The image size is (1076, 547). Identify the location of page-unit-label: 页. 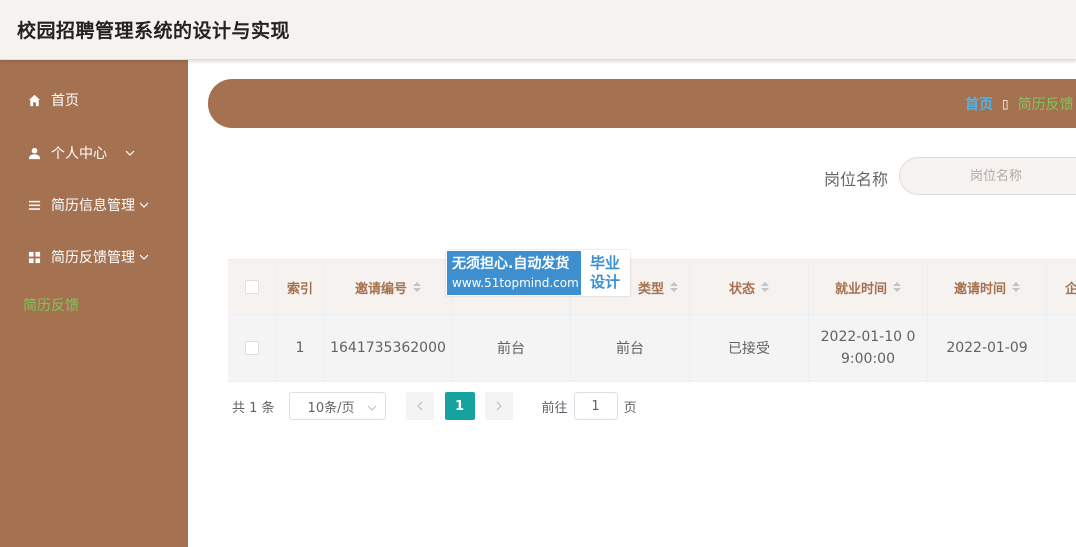
(630, 408).